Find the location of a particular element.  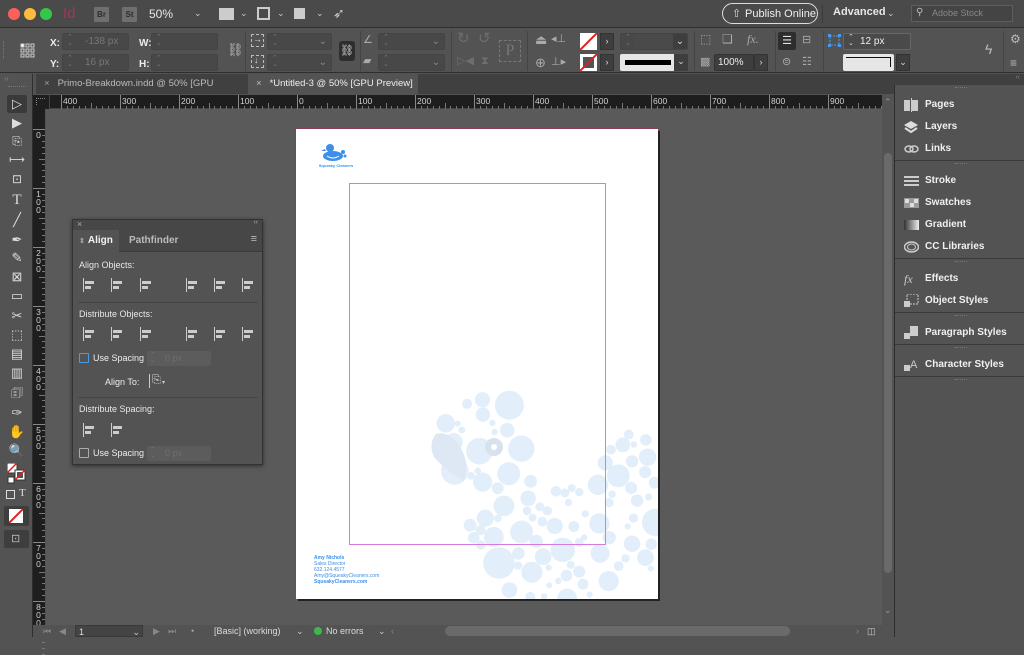

distribute-objects-1-icon is located at coordinates (89, 334).